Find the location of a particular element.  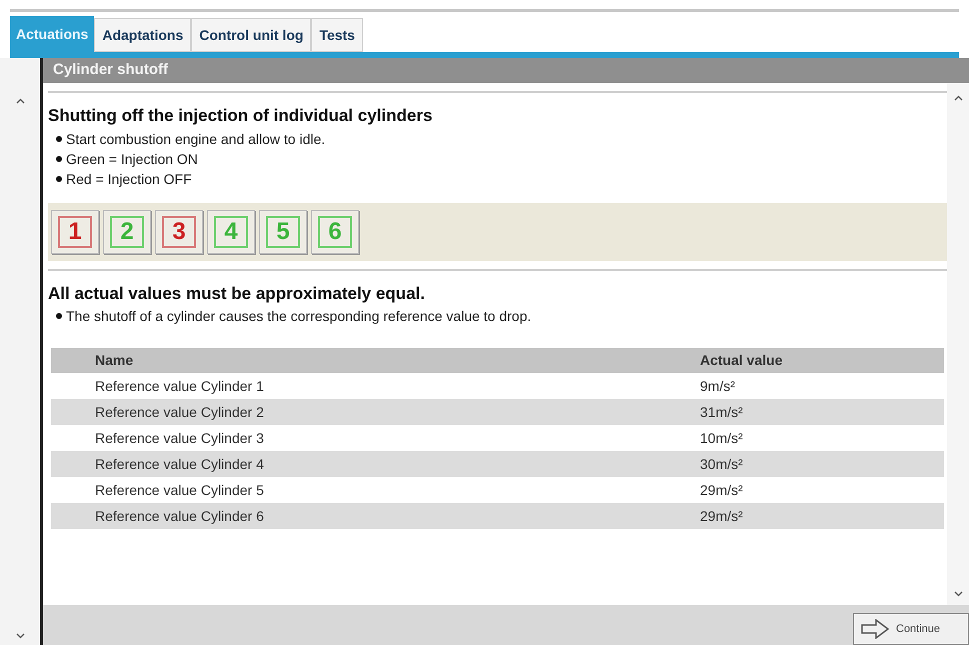

cylinder-button: 1 is located at coordinates (75, 232).